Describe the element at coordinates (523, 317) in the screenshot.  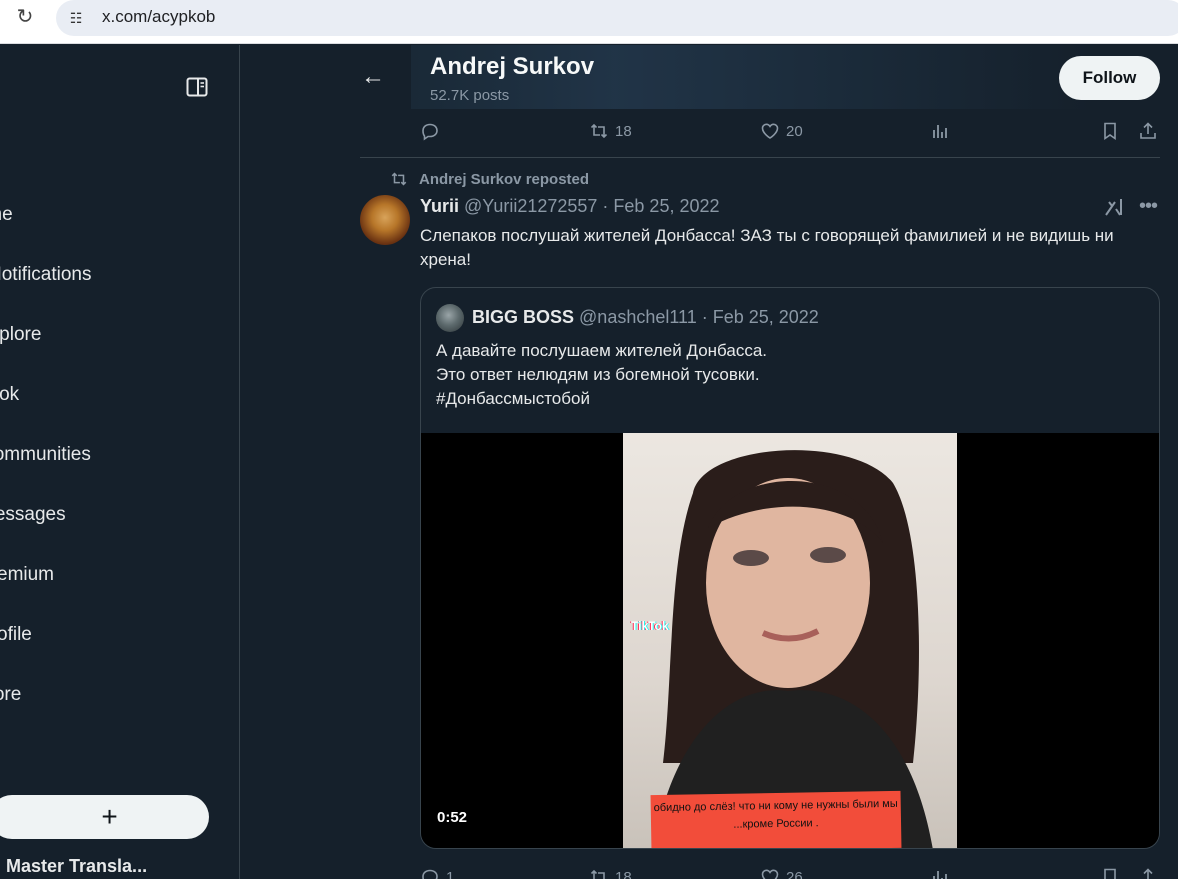
I see `quoted-author-name: BIGG BOSS` at that location.